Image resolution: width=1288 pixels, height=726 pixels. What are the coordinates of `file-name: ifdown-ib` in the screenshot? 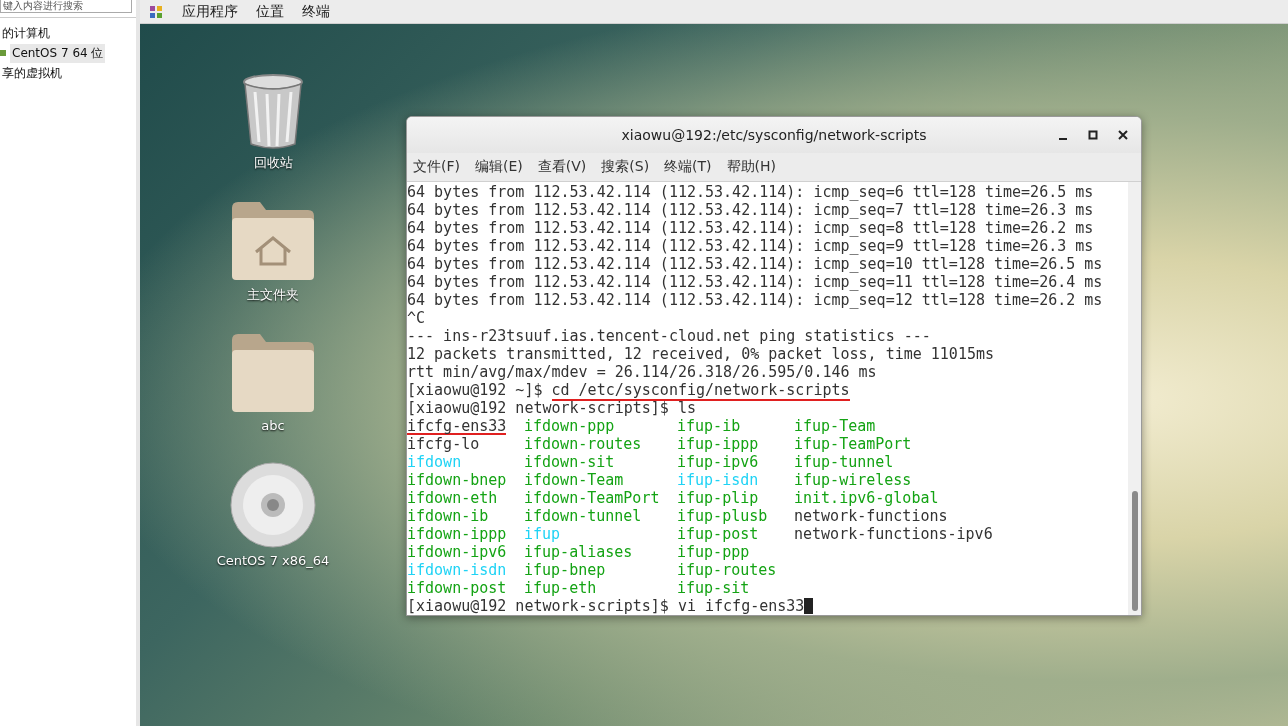 It's located at (448, 516).